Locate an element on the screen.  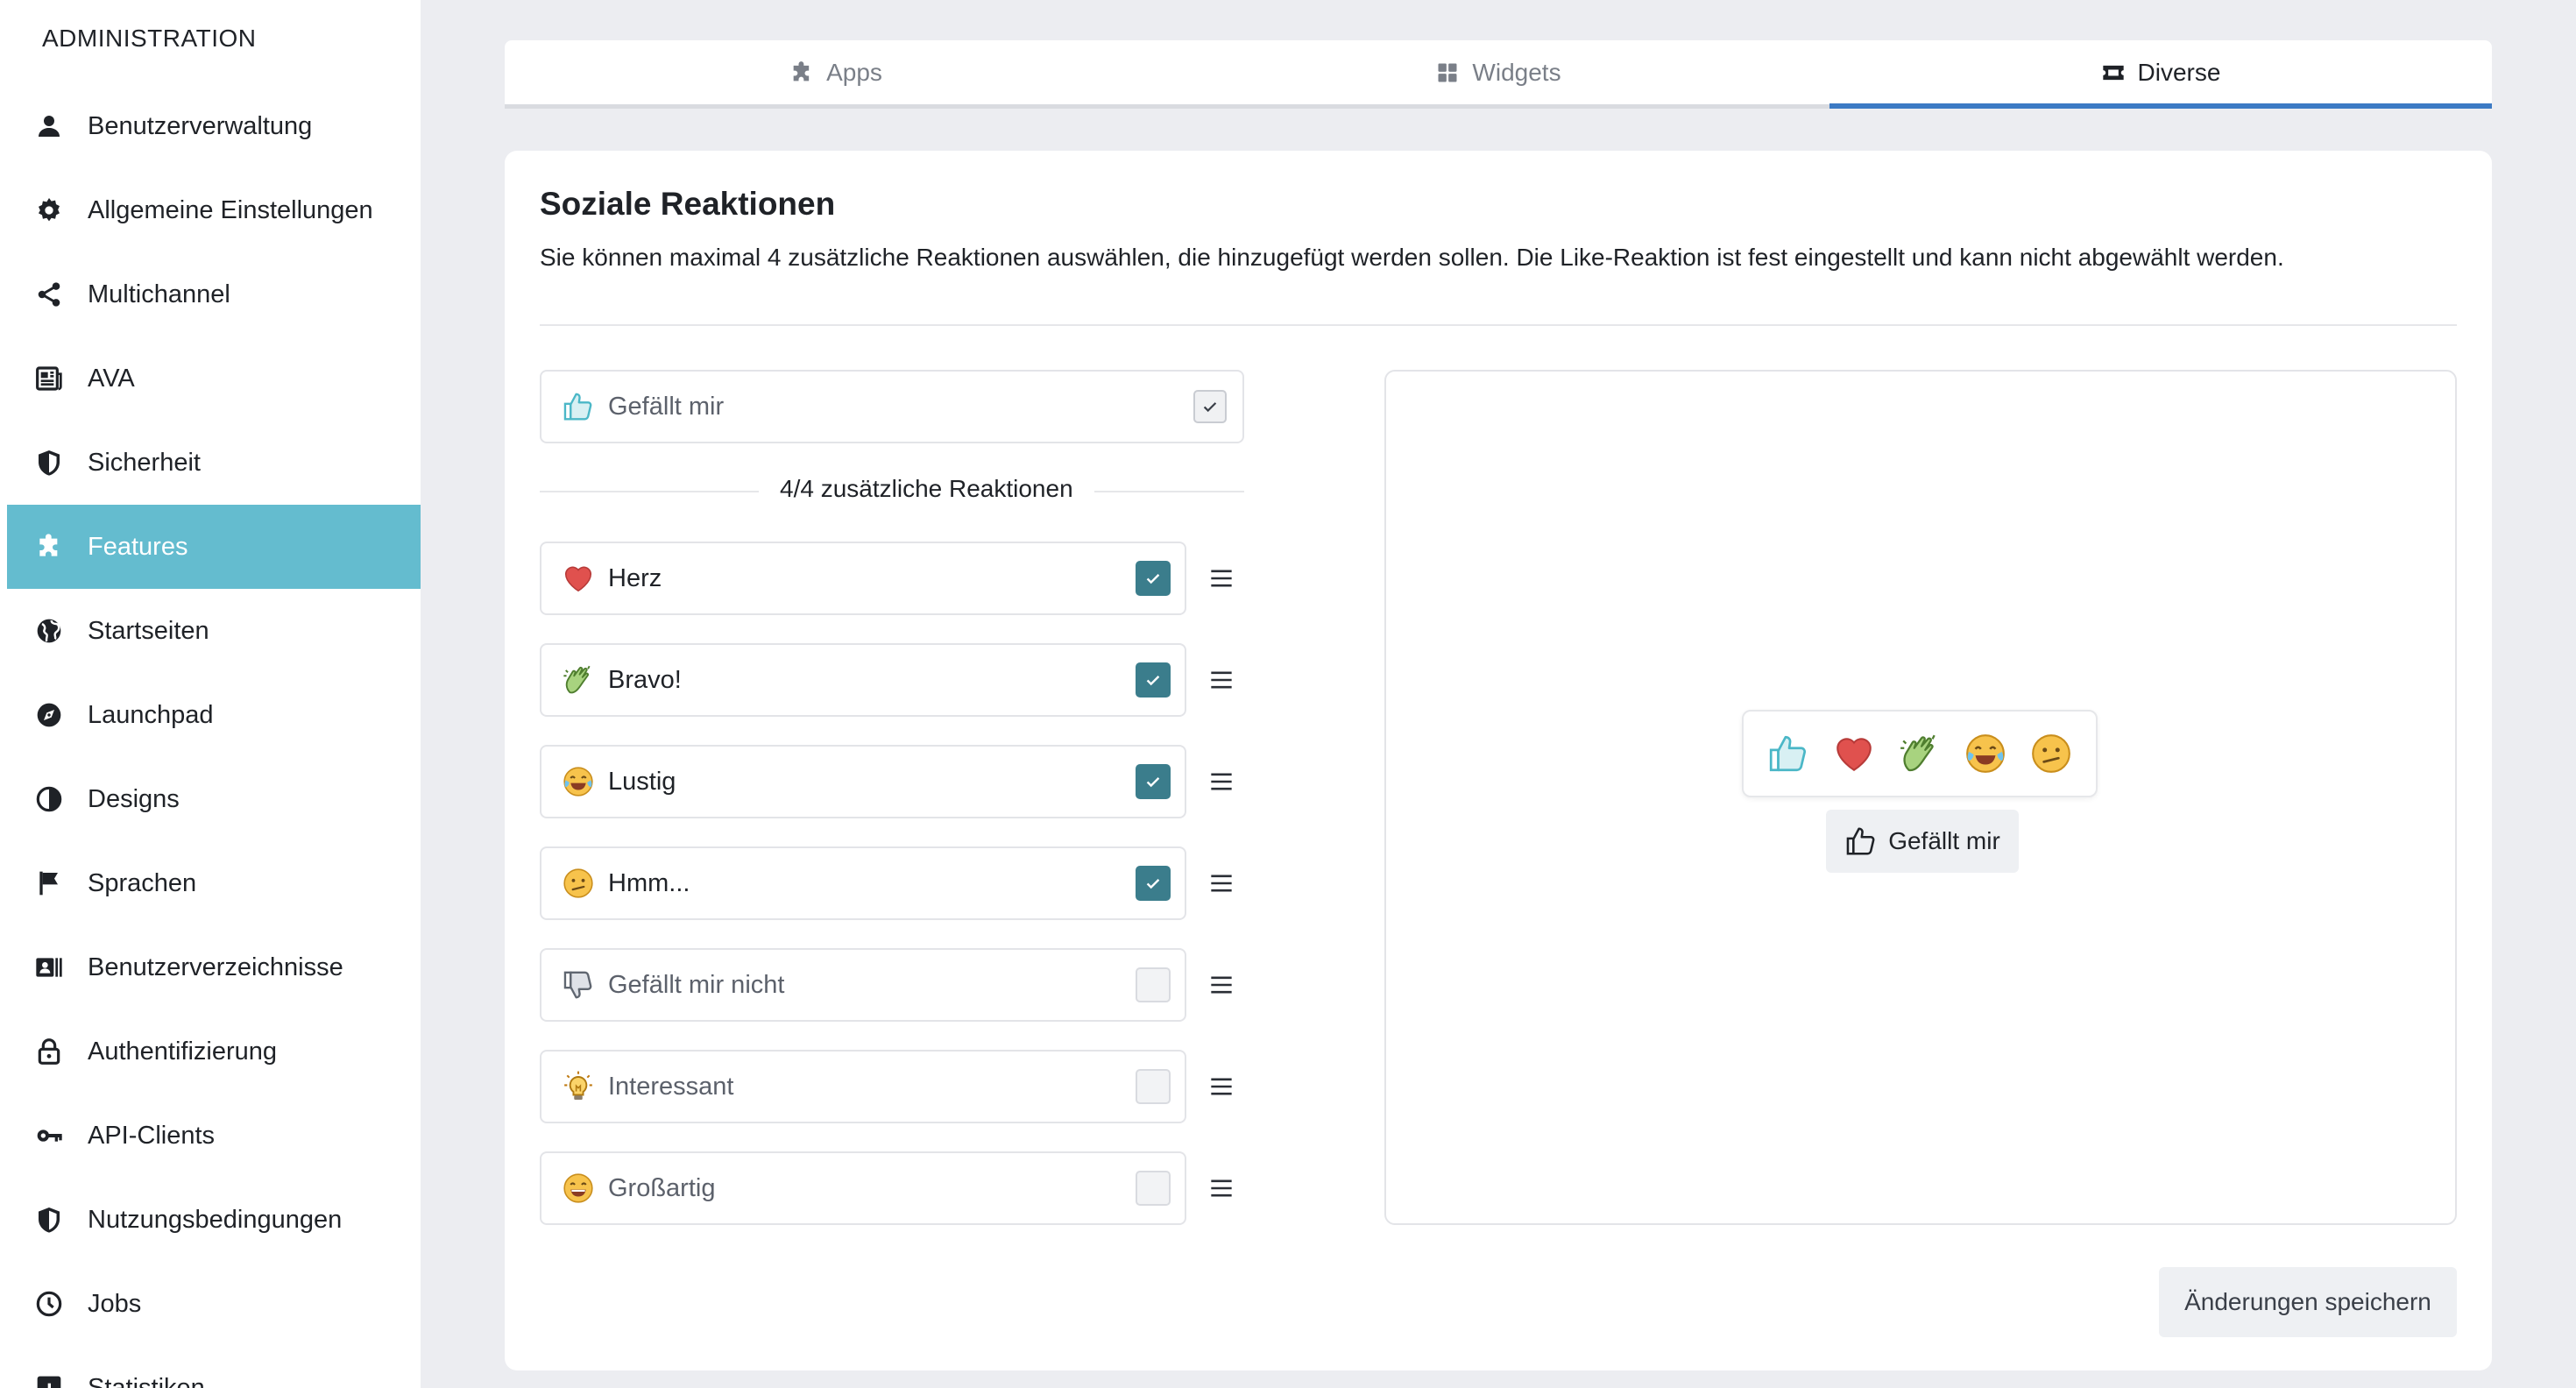
sidebar-item-benutzerverwaltung: Benutzerverwaltung is located at coordinates (214, 126).